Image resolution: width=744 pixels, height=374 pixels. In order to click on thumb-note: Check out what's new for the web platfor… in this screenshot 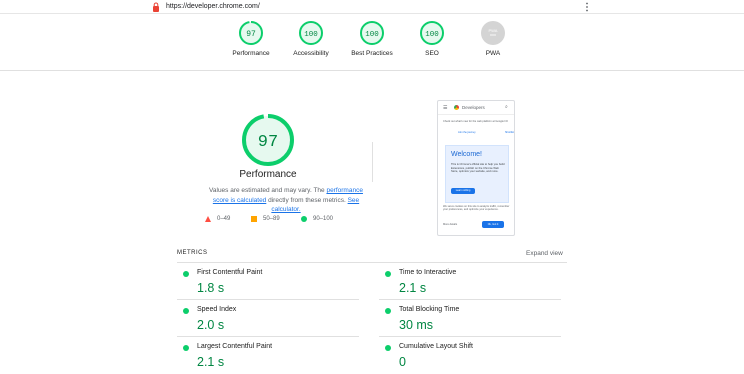, I will do `click(475, 121)`.